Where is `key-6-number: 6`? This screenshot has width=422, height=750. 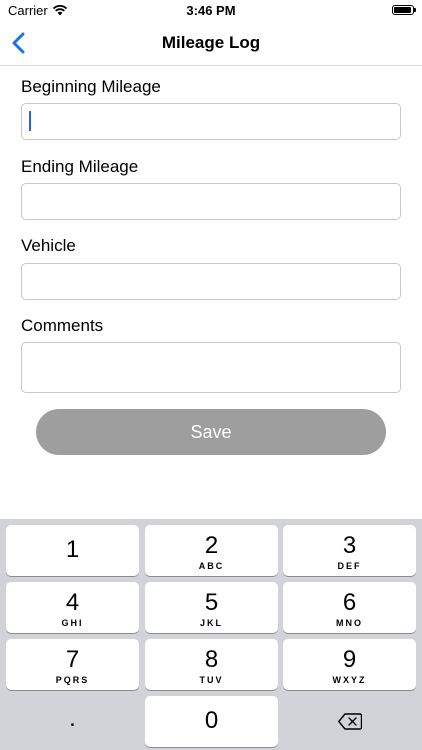 key-6-number: 6 is located at coordinates (349, 602).